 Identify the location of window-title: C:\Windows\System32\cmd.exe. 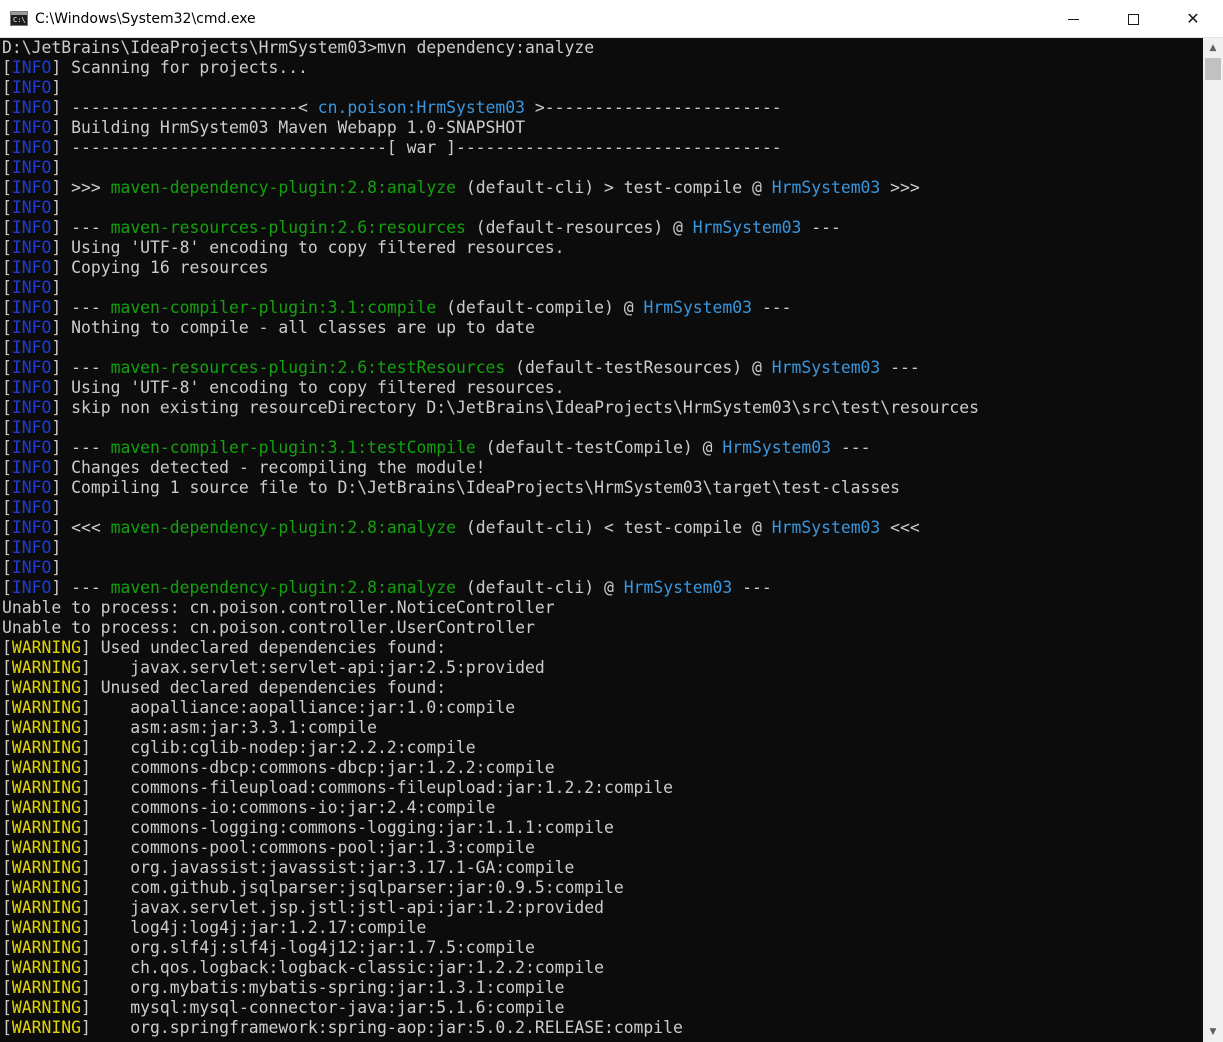
(145, 19).